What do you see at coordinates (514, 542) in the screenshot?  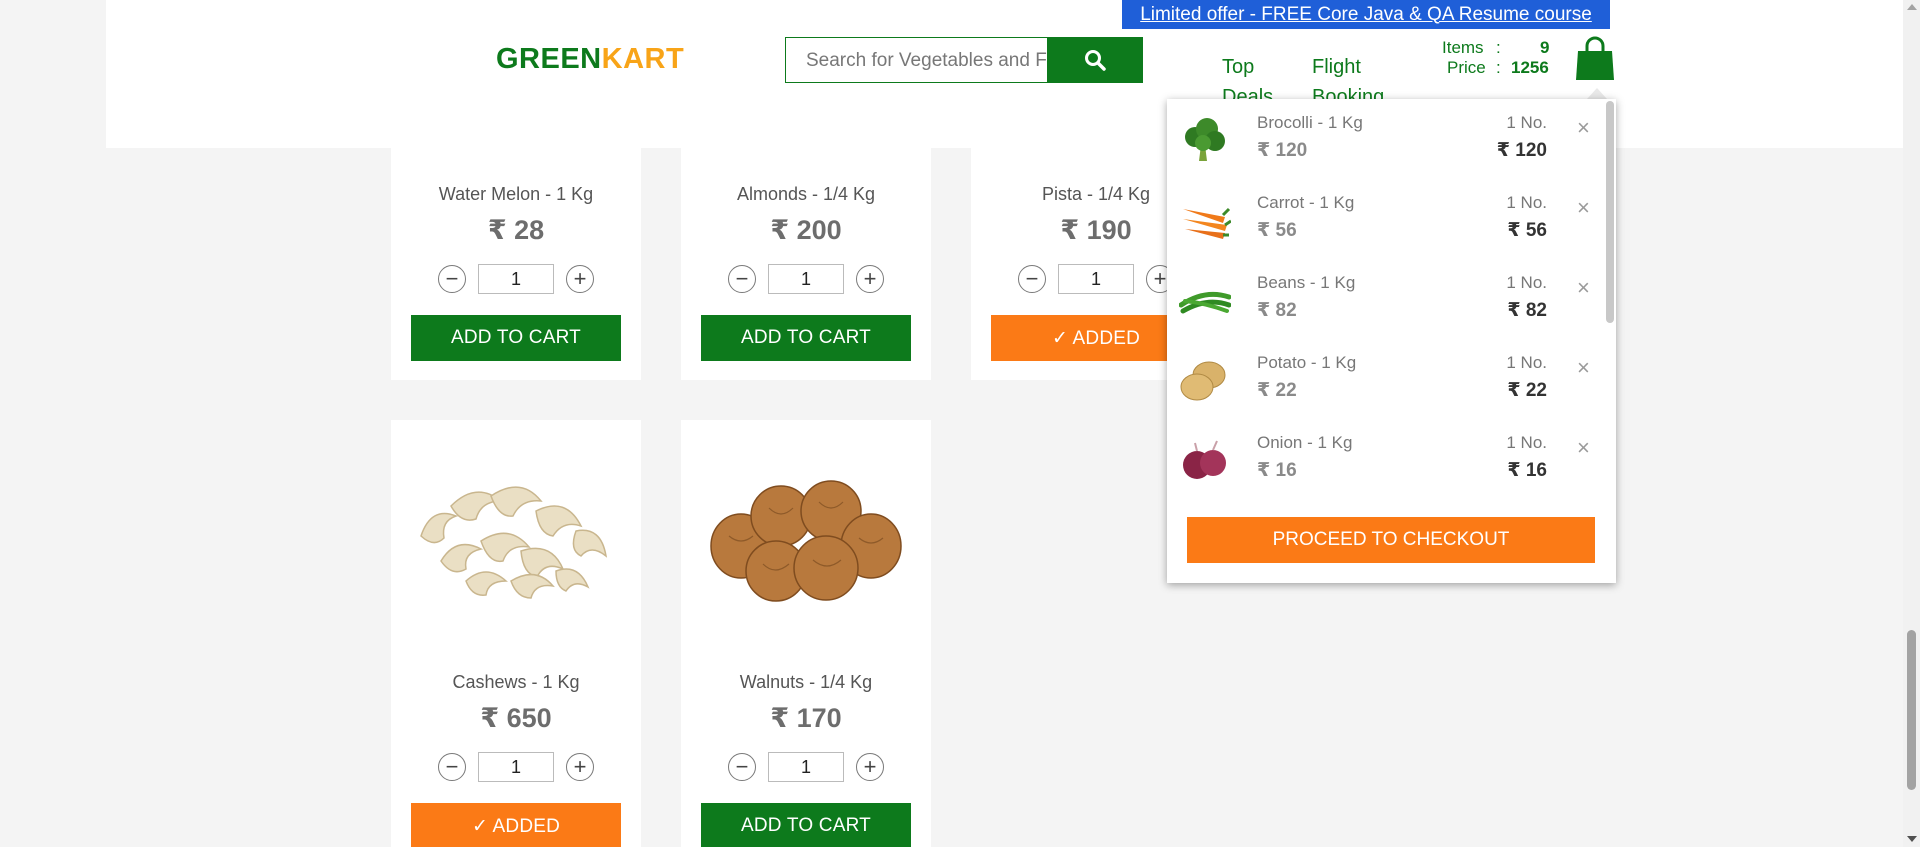 I see `cashews-image` at bounding box center [514, 542].